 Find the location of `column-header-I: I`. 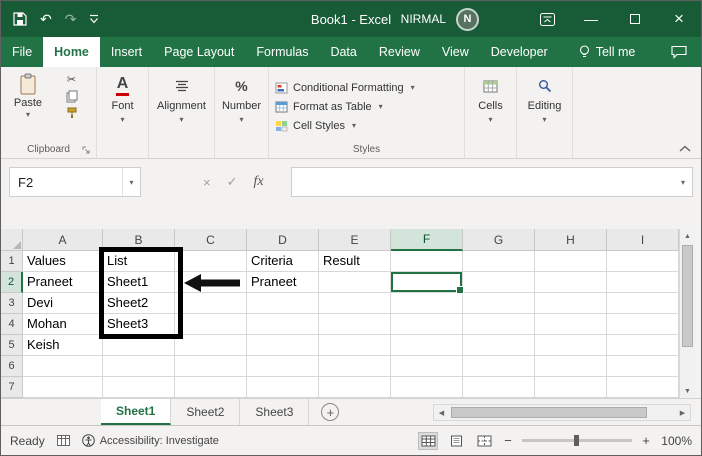

column-header-I: I is located at coordinates (643, 240).